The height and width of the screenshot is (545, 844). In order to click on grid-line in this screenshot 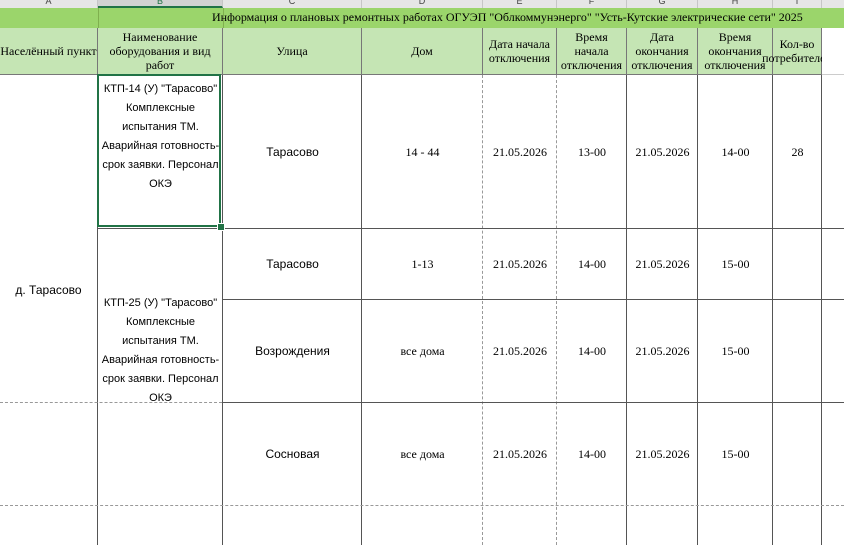, I will do `click(422, 505)`.